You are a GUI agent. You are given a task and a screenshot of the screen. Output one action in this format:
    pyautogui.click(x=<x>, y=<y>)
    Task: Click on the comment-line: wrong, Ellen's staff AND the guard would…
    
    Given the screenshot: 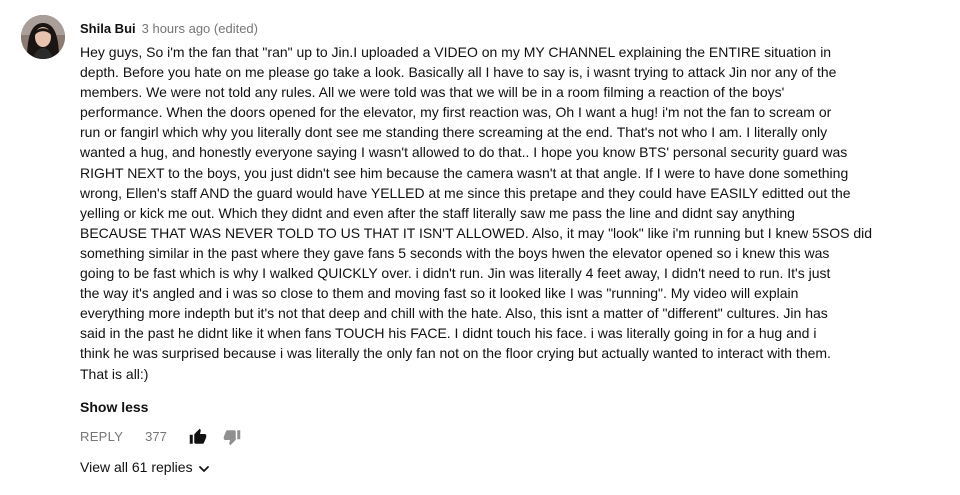 What is the action you would take?
    pyautogui.click(x=465, y=192)
    